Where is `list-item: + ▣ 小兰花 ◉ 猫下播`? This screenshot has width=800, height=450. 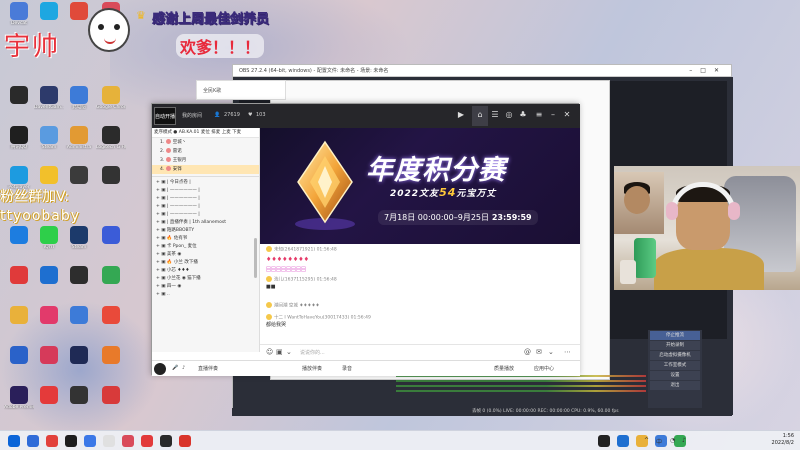 list-item: + ▣ 小兰花 ◉ 猫下播 is located at coordinates (205, 279).